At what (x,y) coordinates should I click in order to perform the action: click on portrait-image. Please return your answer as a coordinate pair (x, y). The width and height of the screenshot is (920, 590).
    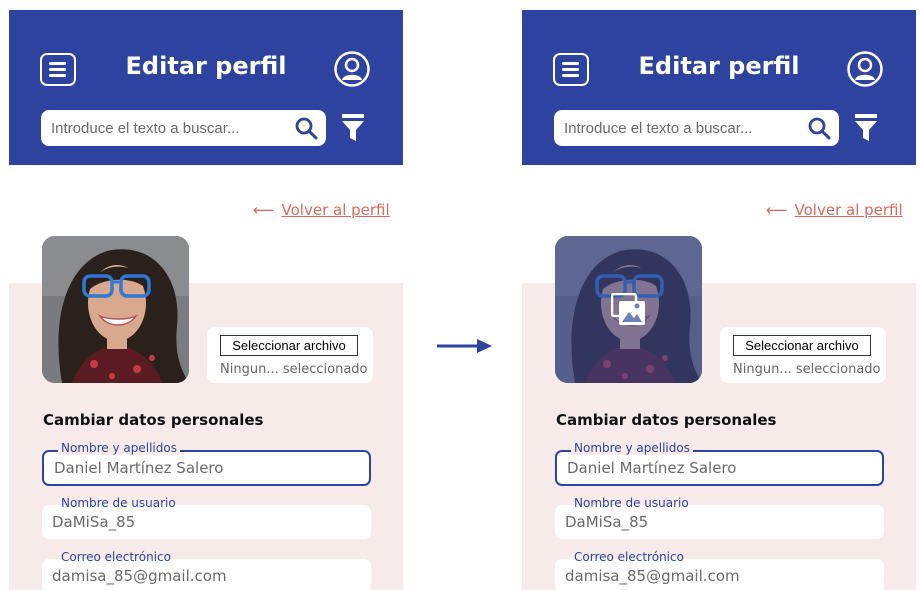
    Looking at the image, I should click on (115, 309).